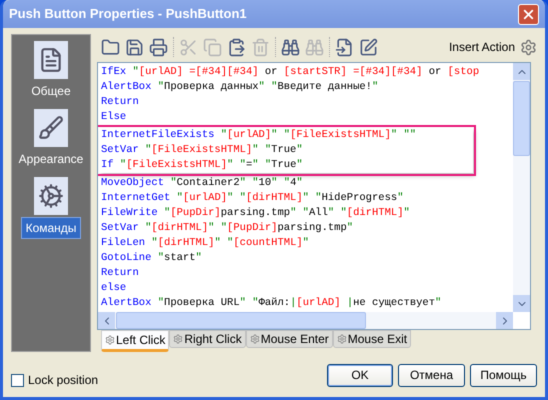 The width and height of the screenshot is (548, 400). I want to click on vertical-scrollbar, so click(521, 187).